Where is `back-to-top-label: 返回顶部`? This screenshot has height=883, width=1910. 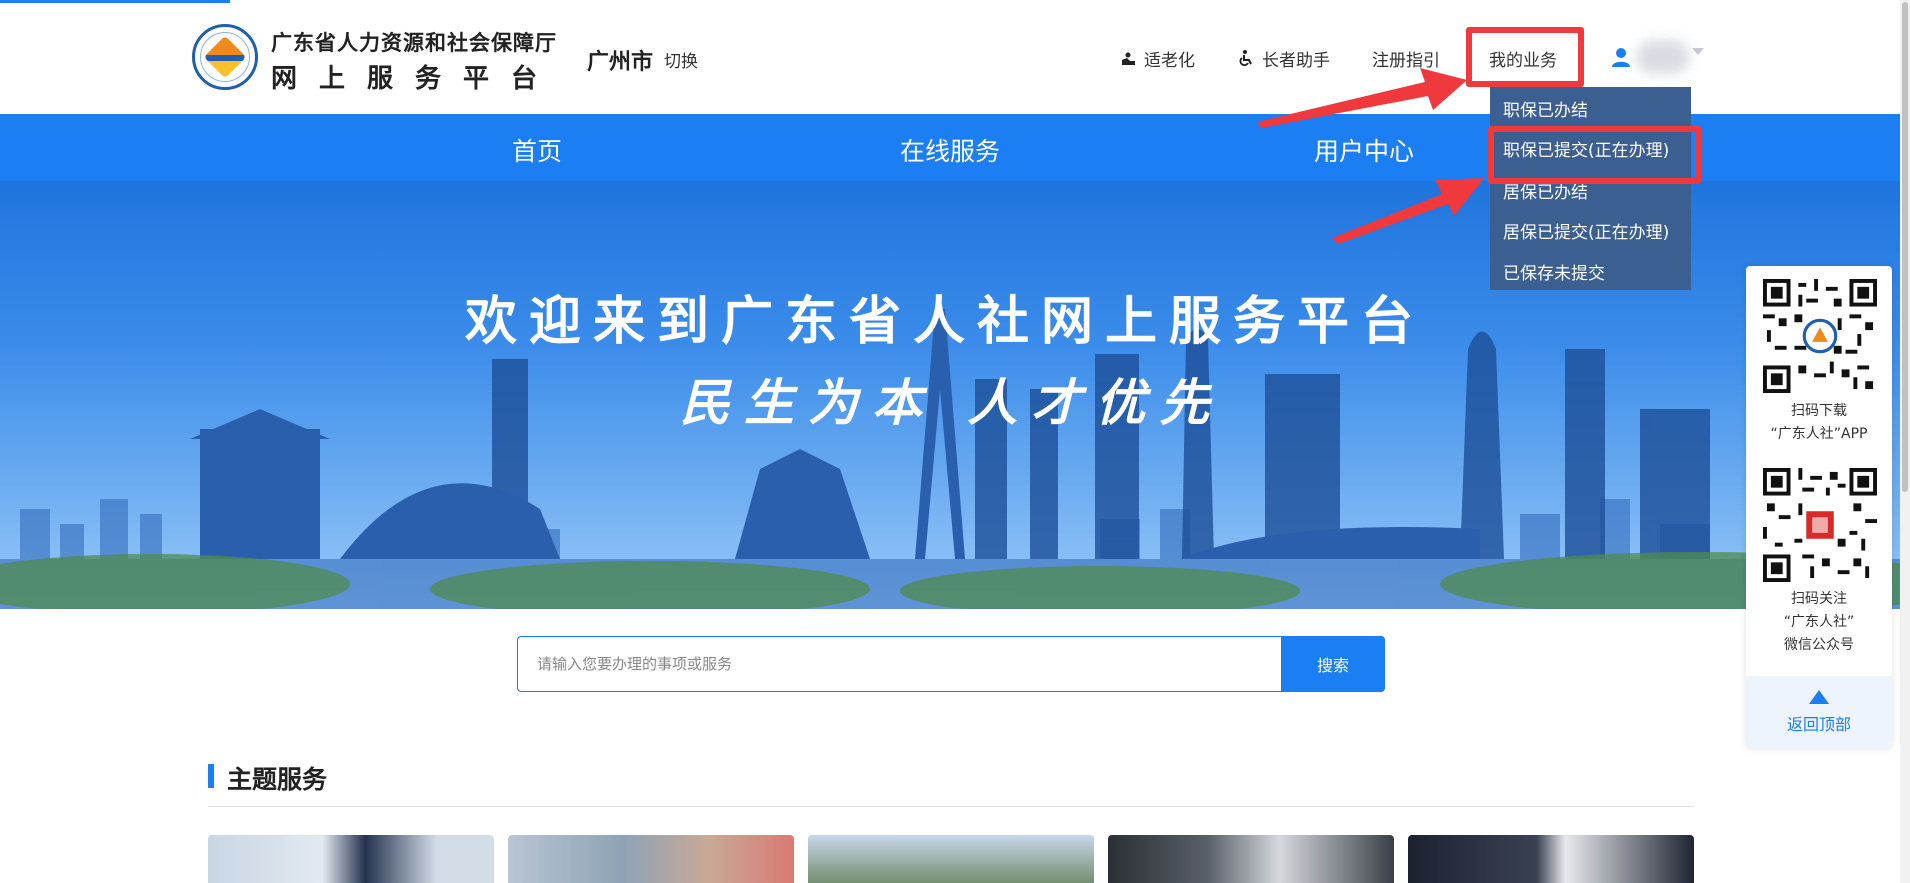
back-to-top-label: 返回顶部 is located at coordinates (1818, 724).